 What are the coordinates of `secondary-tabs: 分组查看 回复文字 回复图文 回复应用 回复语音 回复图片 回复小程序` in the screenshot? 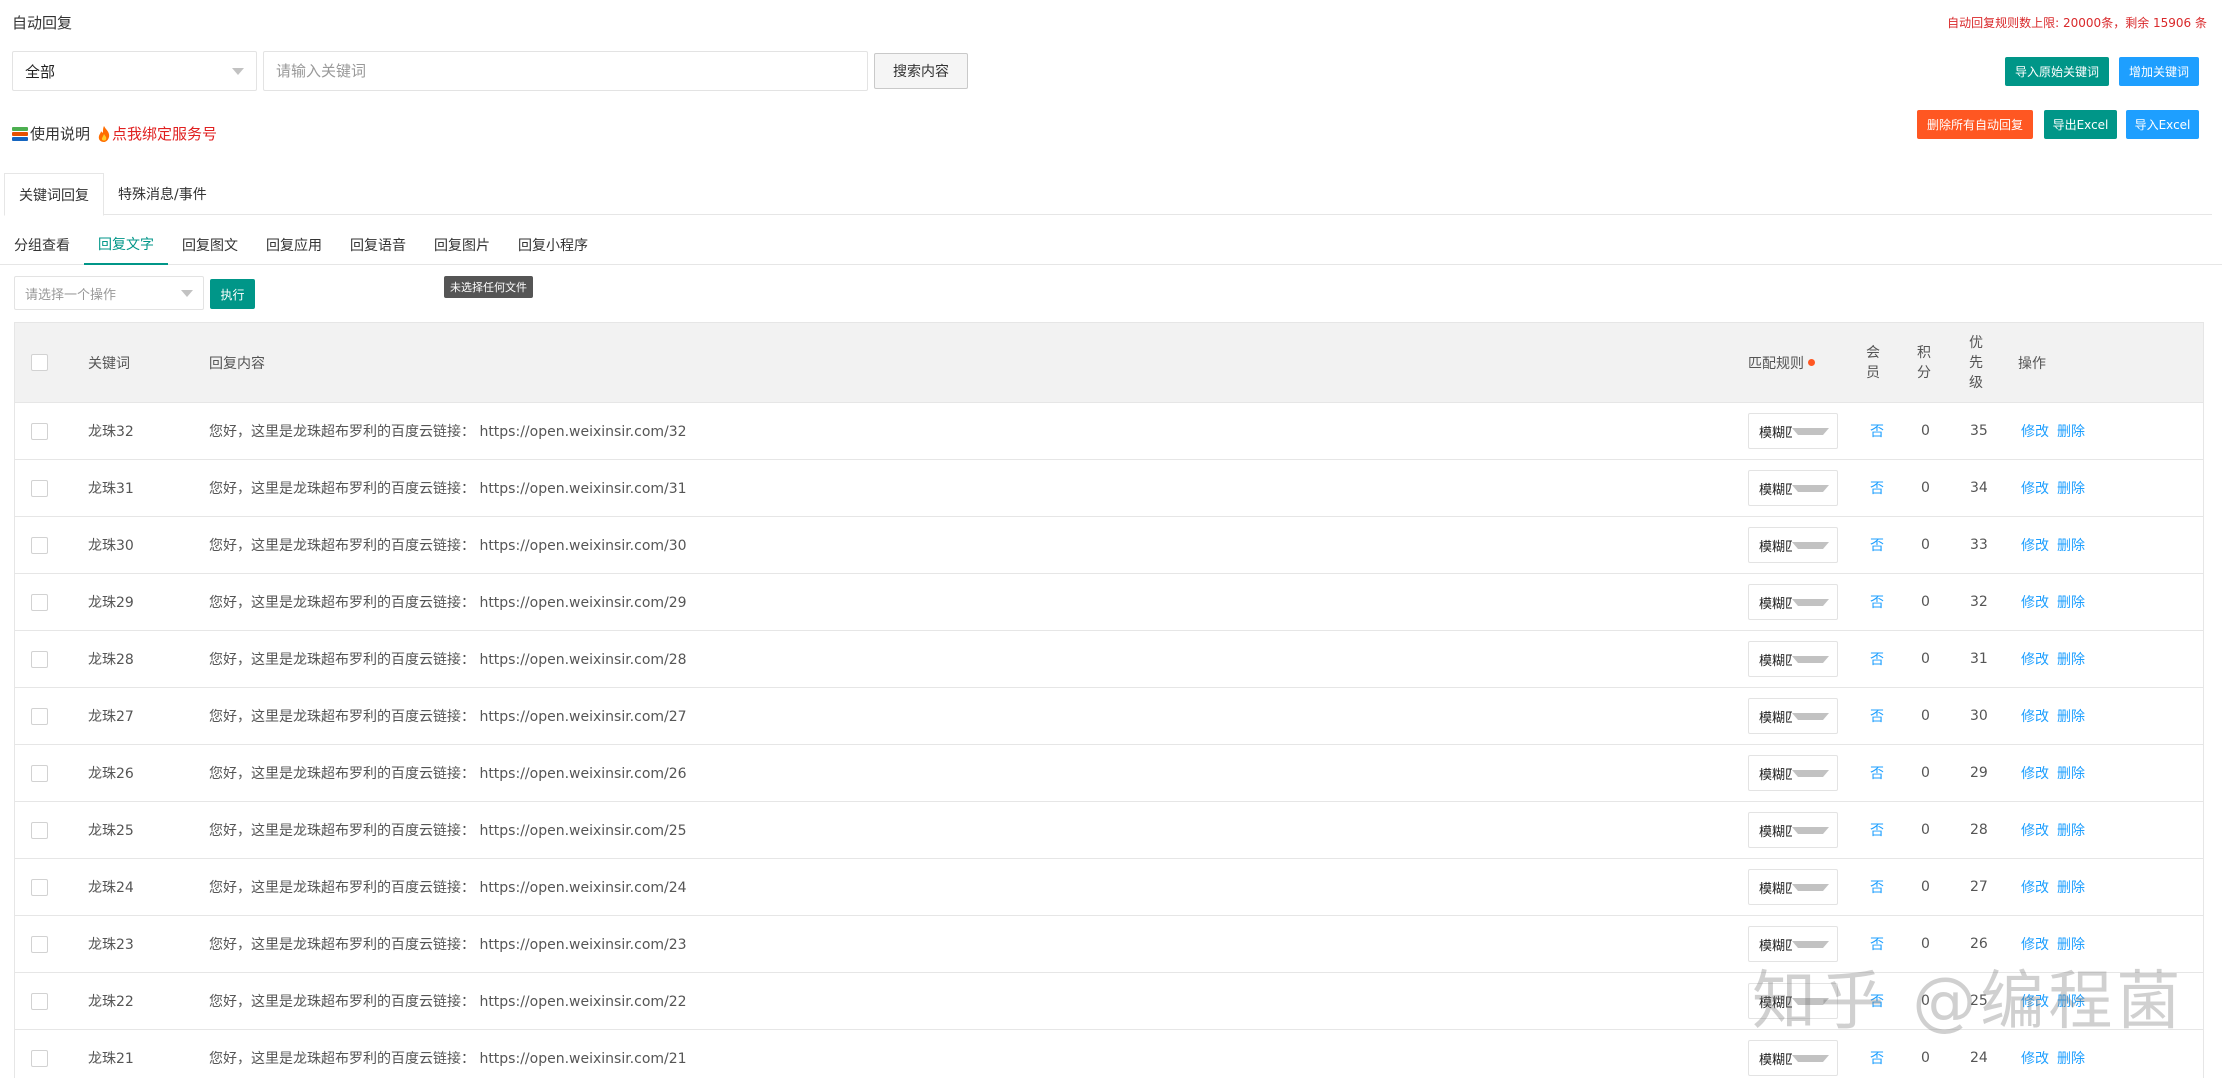 It's located at (1111, 245).